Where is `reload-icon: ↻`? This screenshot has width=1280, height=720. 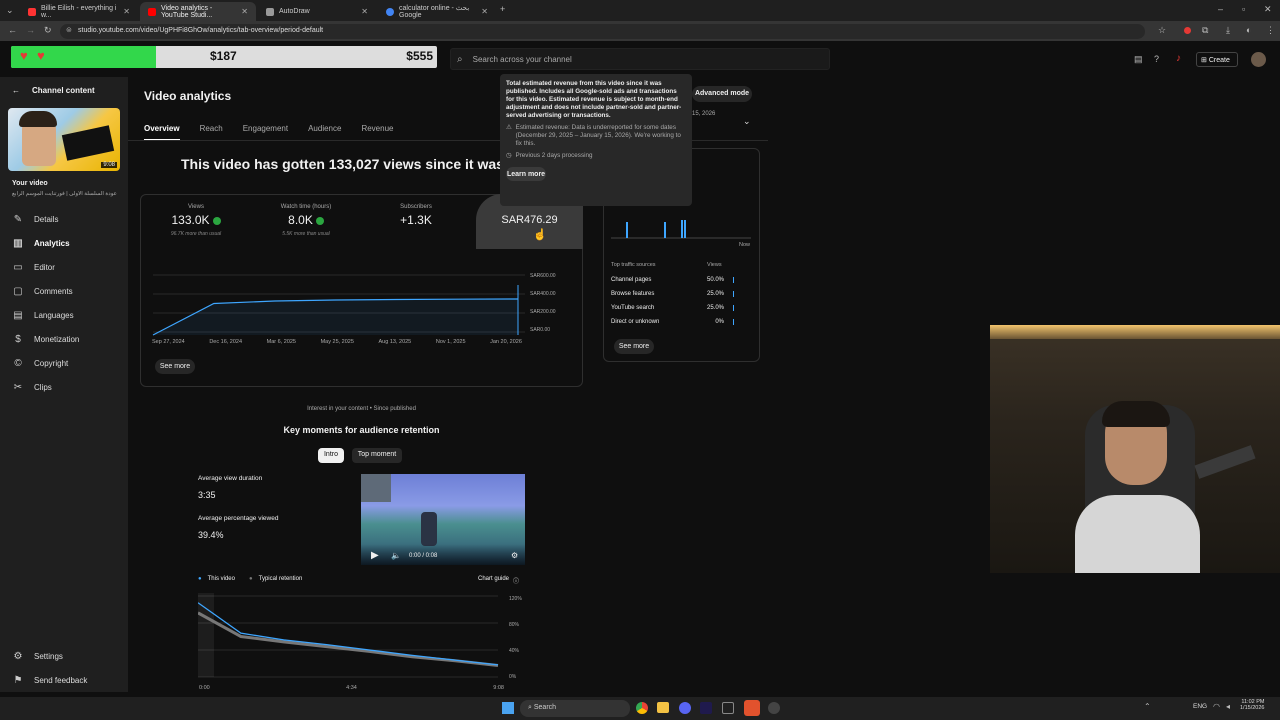 reload-icon: ↻ is located at coordinates (48, 30).